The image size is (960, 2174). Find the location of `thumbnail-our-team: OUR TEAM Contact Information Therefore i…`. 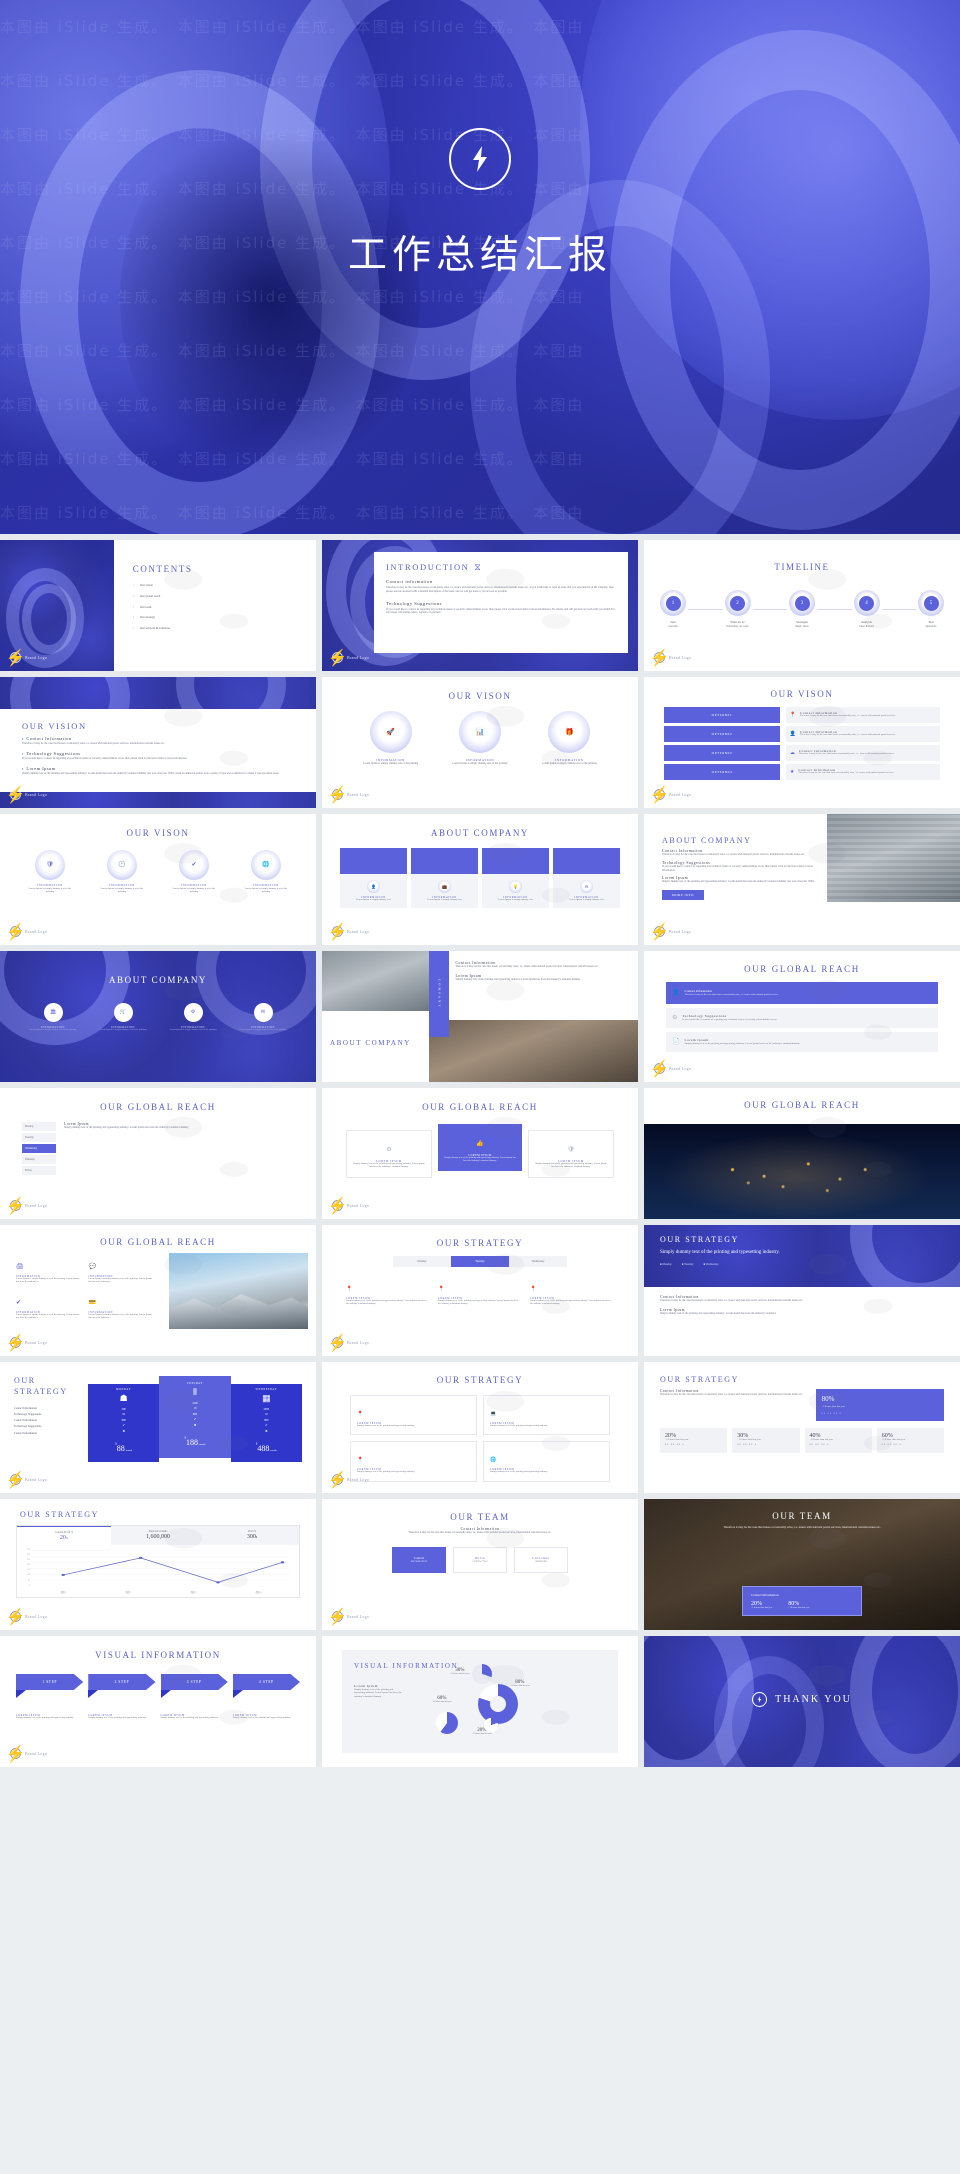

thumbnail-our-team: OUR TEAM Contact Information Therefore i… is located at coordinates (480, 1564).